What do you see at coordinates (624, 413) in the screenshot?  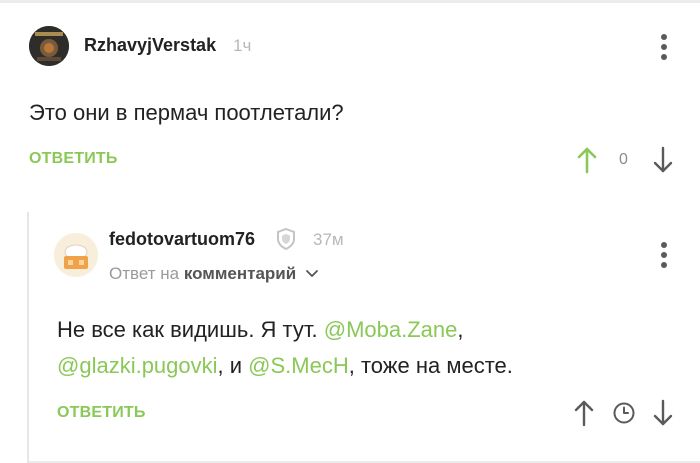 I see `clock-icon` at bounding box center [624, 413].